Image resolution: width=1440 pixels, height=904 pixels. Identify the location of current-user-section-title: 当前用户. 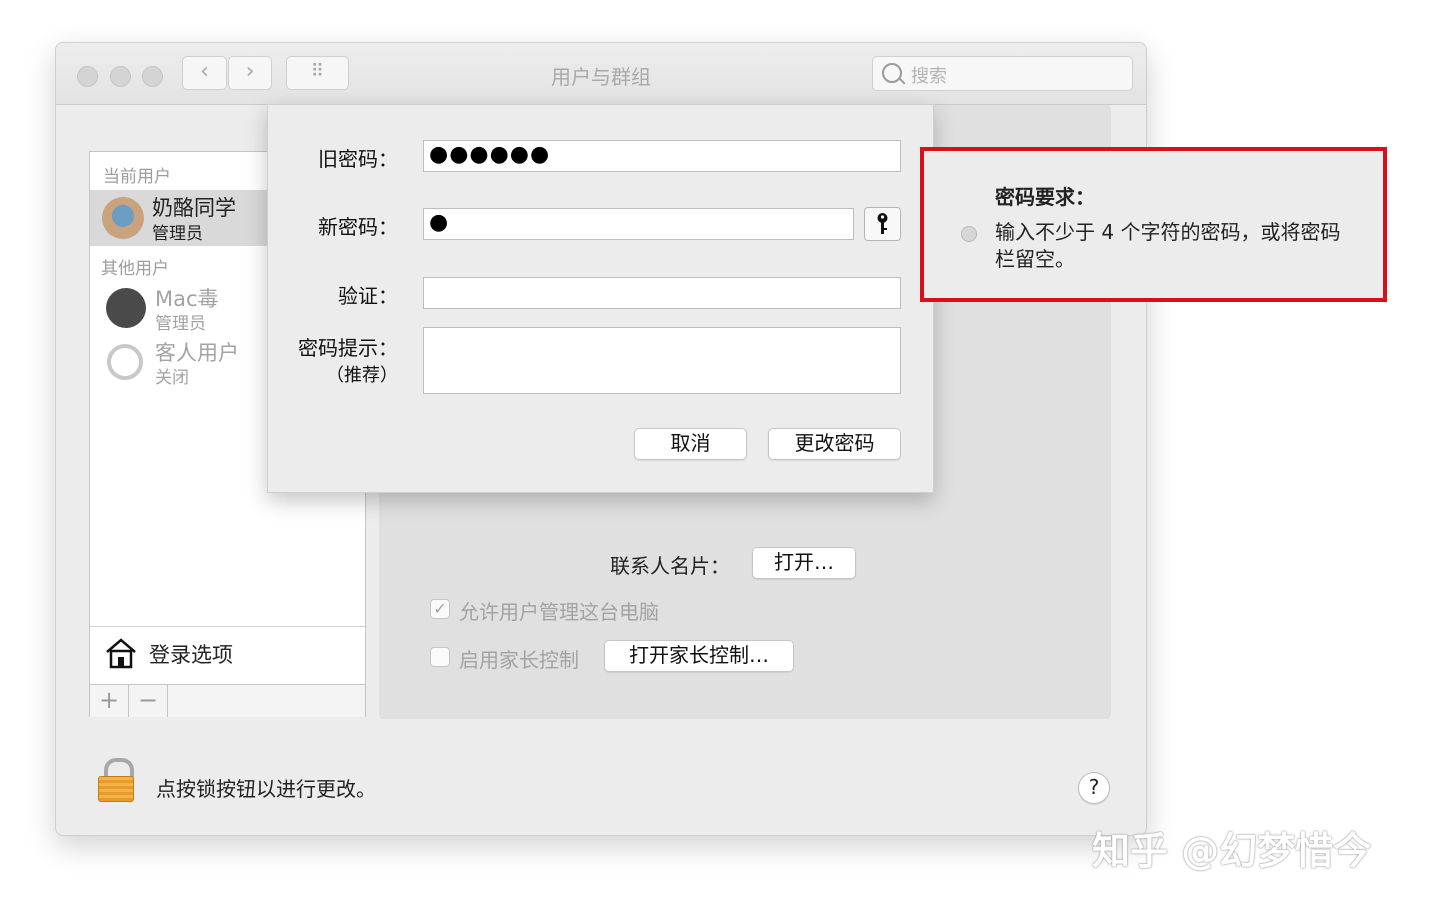
(137, 177).